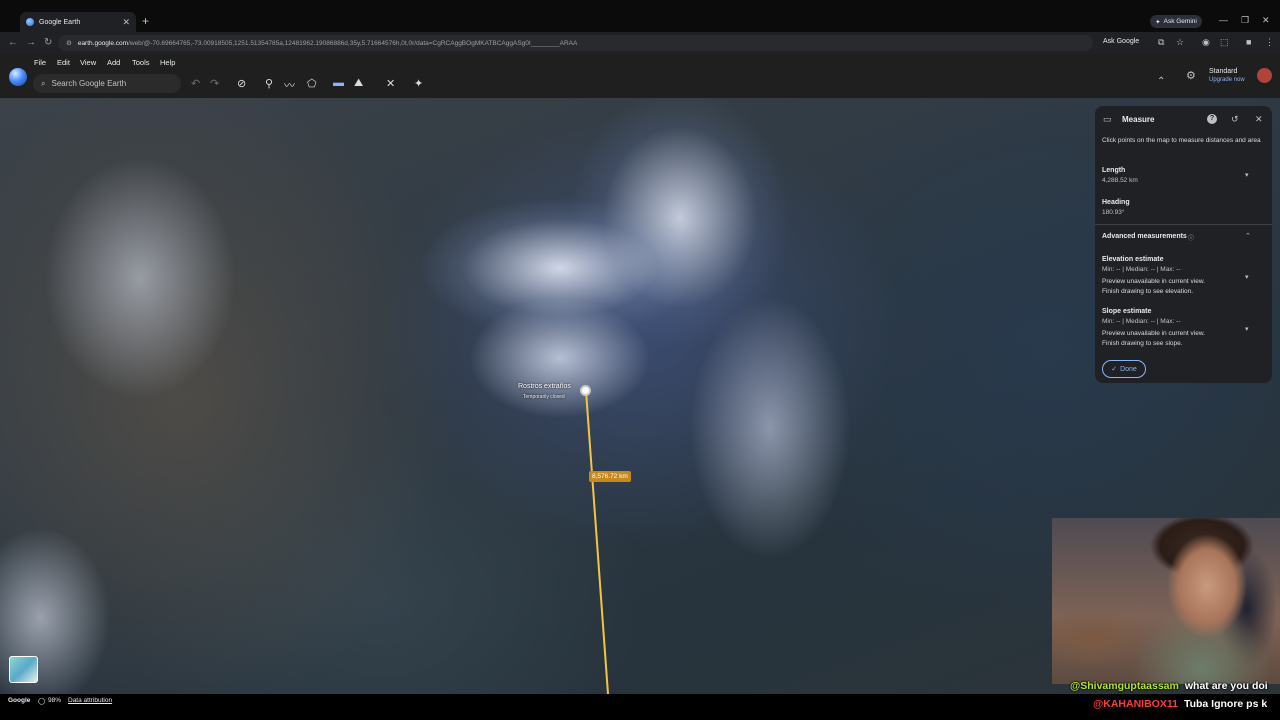  I want to click on help-icon: ?, so click(1212, 119).